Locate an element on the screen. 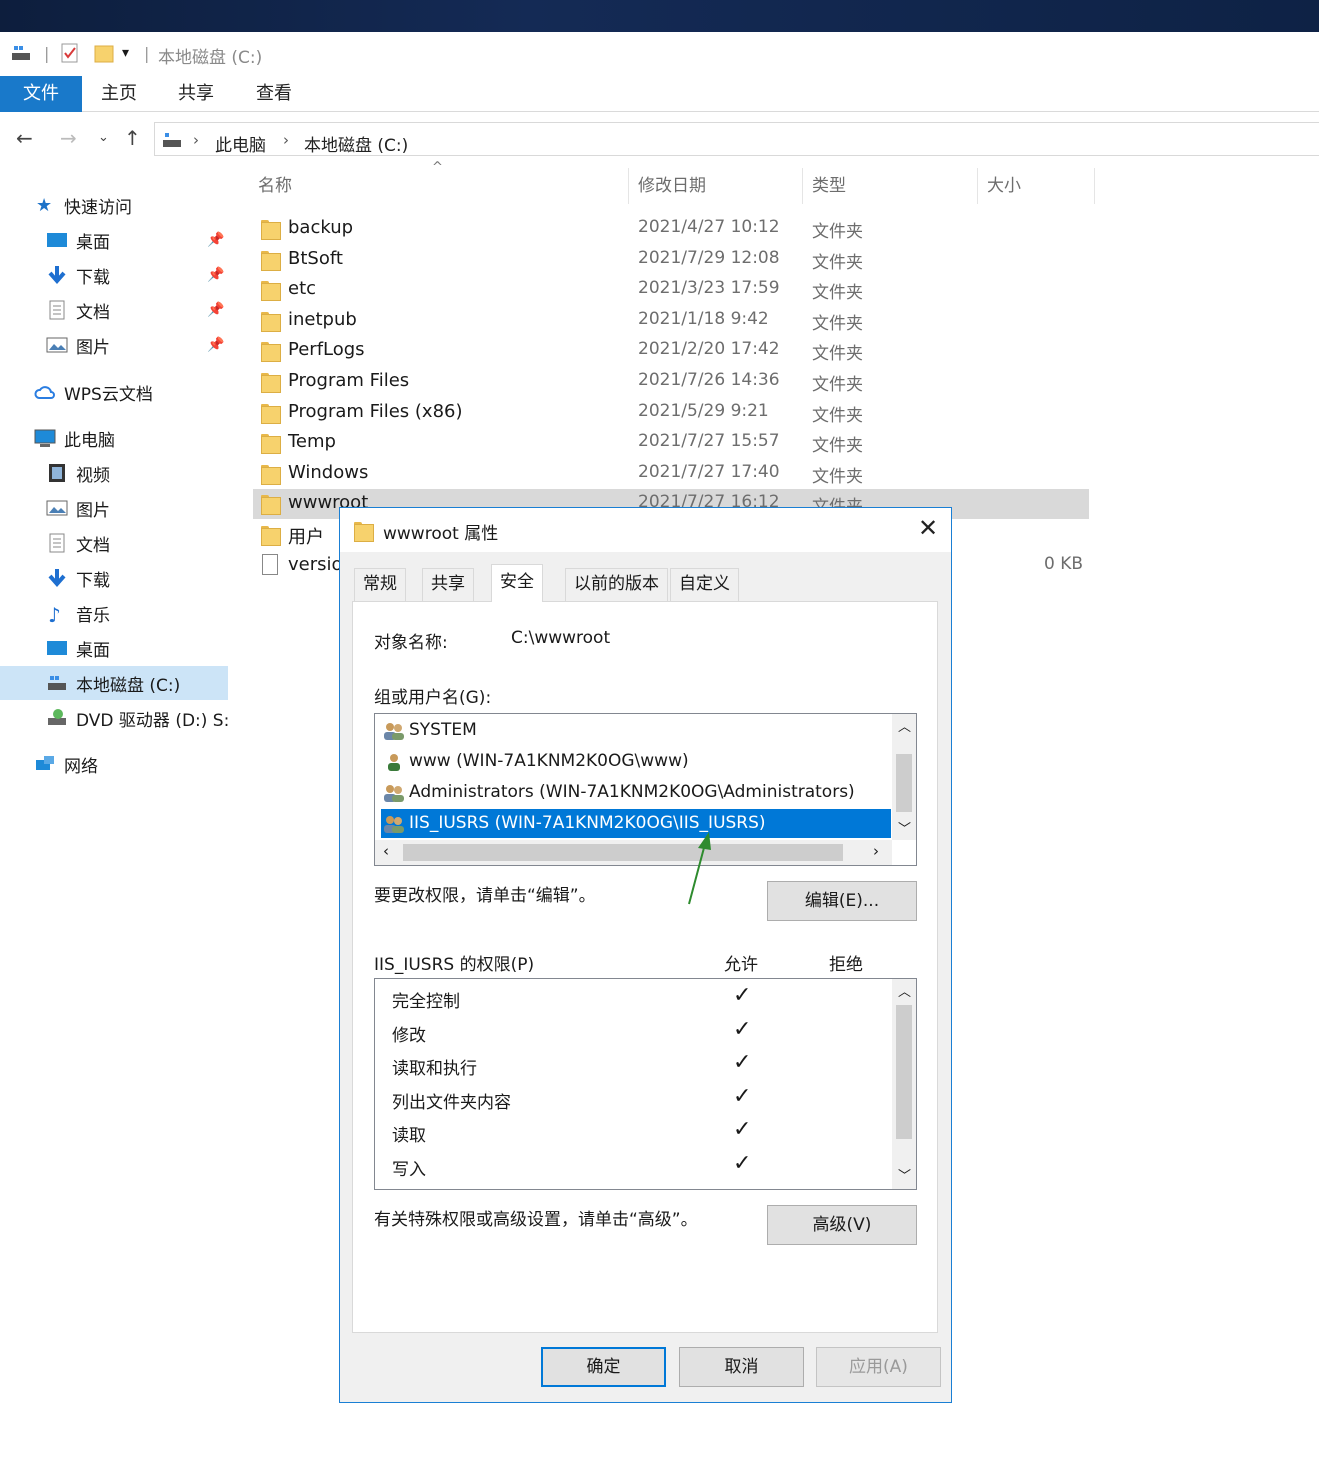 This screenshot has width=1319, height=1459. user-list-item: IIS_IUSRS (WIN-7A1KNM2K0OG\IIS_IUSRS) is located at coordinates (636, 823).